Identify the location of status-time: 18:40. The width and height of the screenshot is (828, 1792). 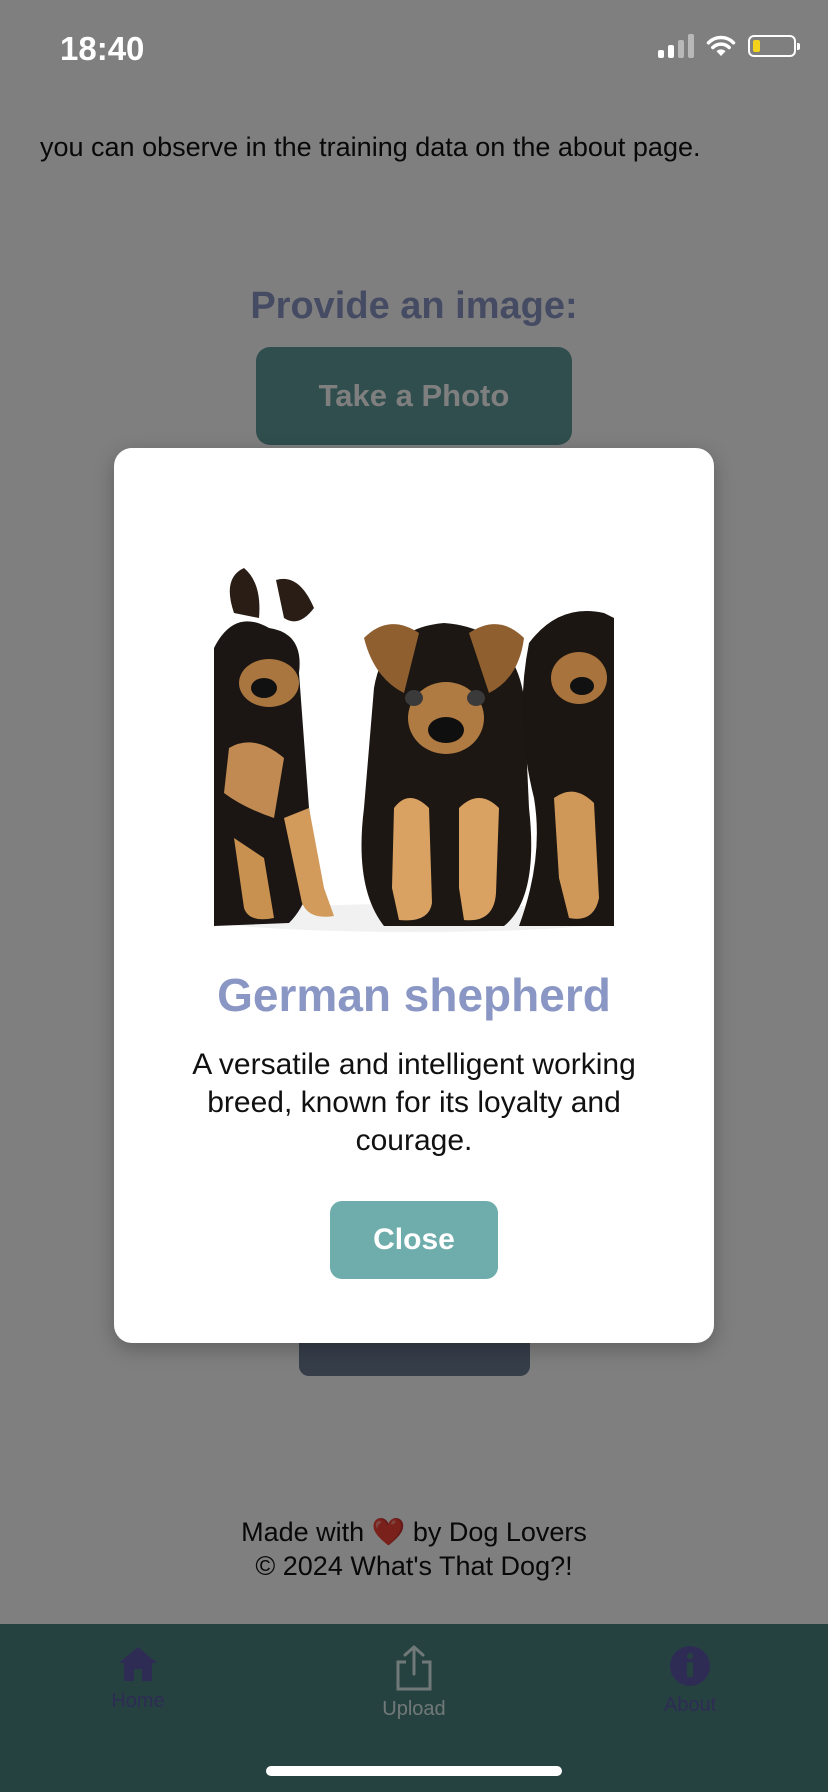
(102, 48).